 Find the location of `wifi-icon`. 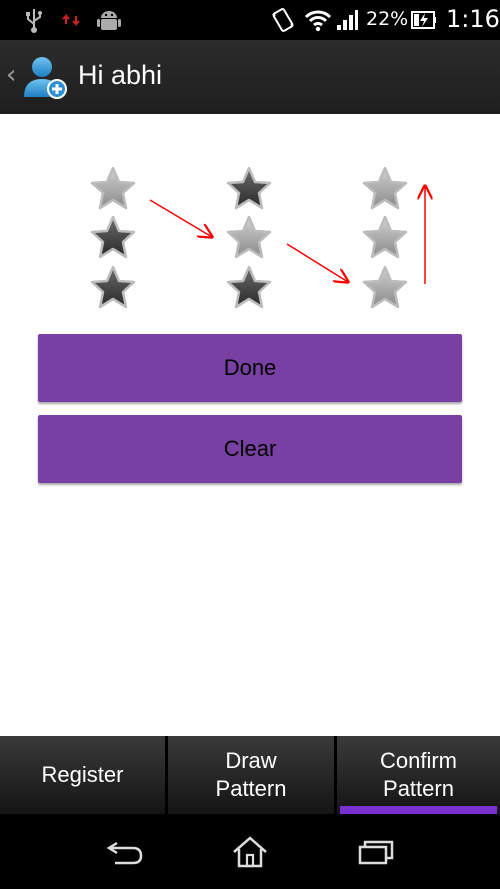

wifi-icon is located at coordinates (318, 20).